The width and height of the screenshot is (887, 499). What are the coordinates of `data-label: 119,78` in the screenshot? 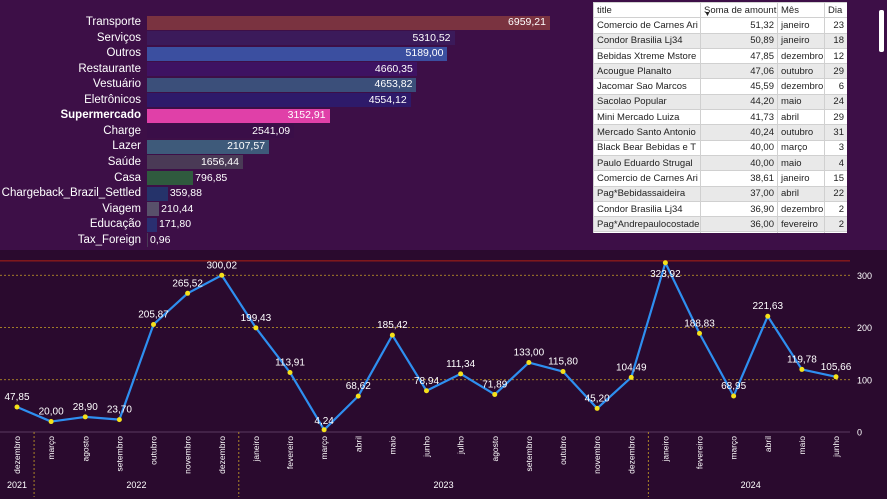 It's located at (802, 359).